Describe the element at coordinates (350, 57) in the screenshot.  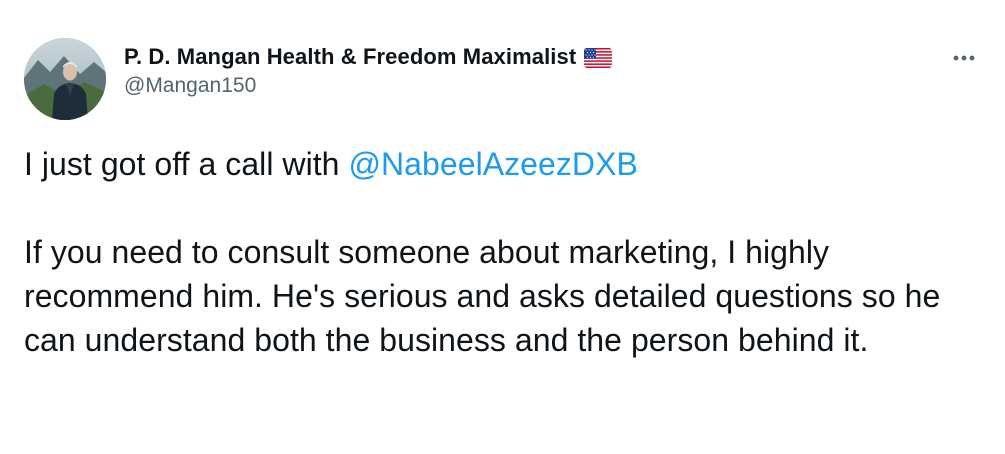
I see `author-display-name: P. D. Mangan Health & Freedom Maximalist` at that location.